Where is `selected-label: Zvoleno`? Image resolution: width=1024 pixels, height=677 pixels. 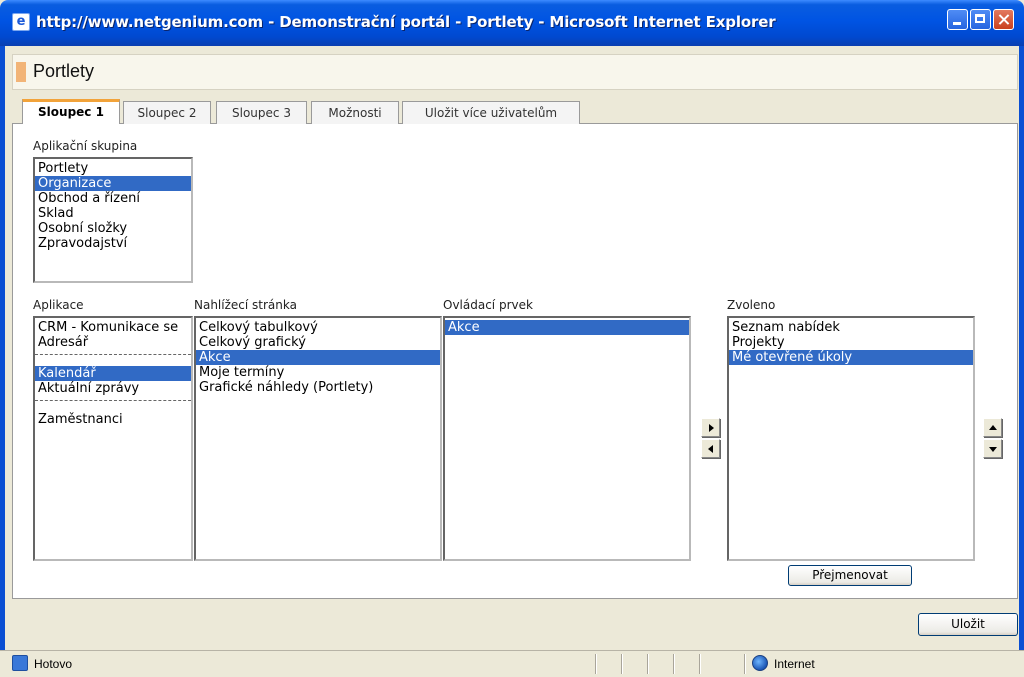 selected-label: Zvoleno is located at coordinates (751, 305).